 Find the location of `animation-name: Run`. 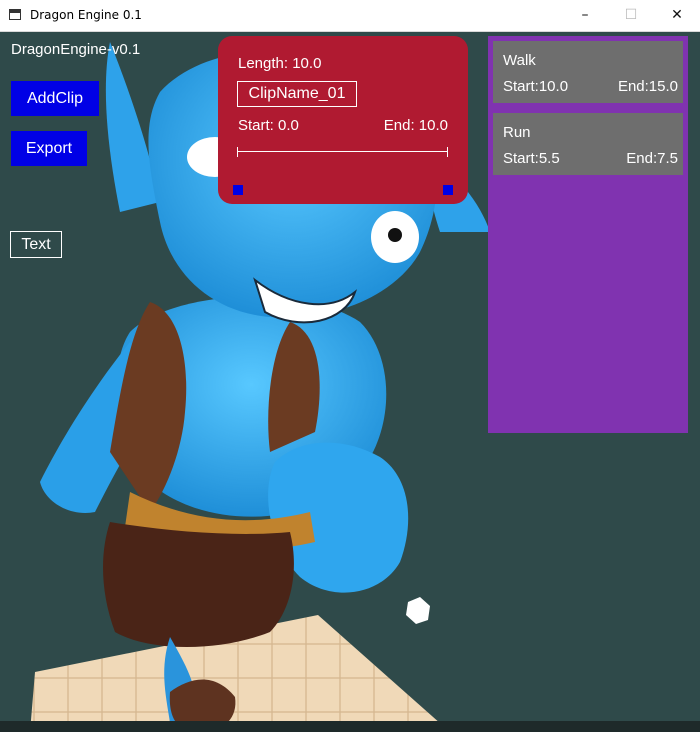

animation-name: Run is located at coordinates (517, 132).